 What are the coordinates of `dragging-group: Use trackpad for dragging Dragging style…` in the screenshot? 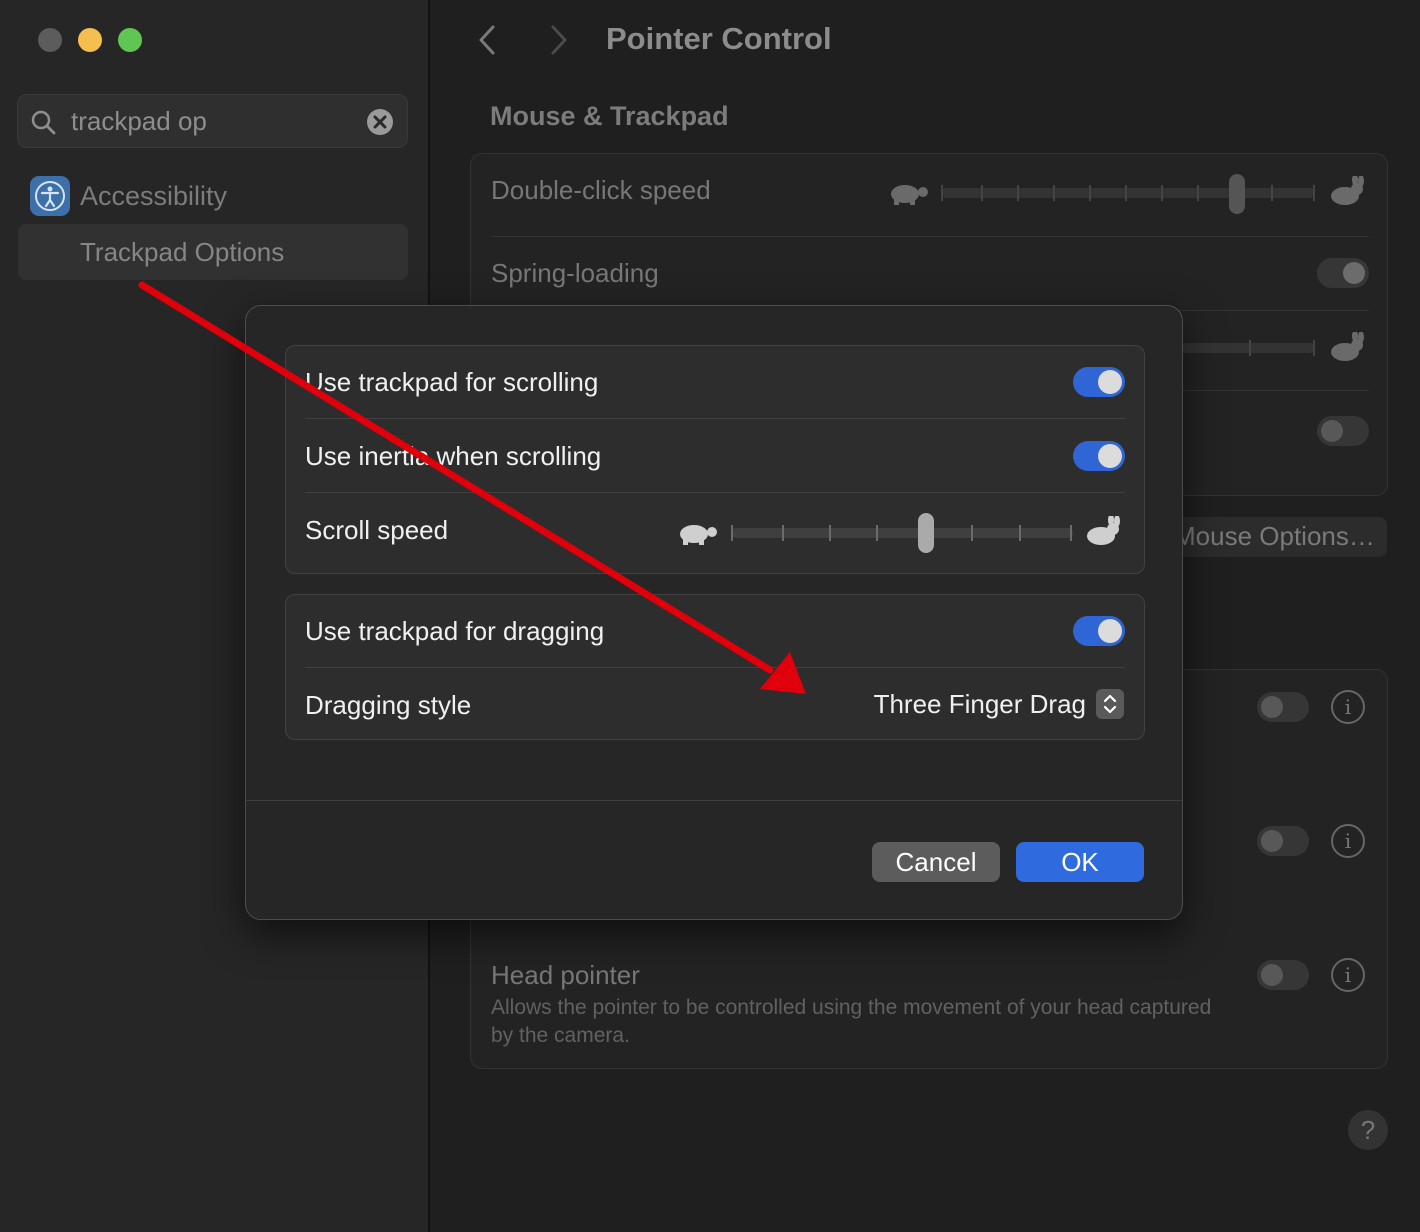 It's located at (715, 667).